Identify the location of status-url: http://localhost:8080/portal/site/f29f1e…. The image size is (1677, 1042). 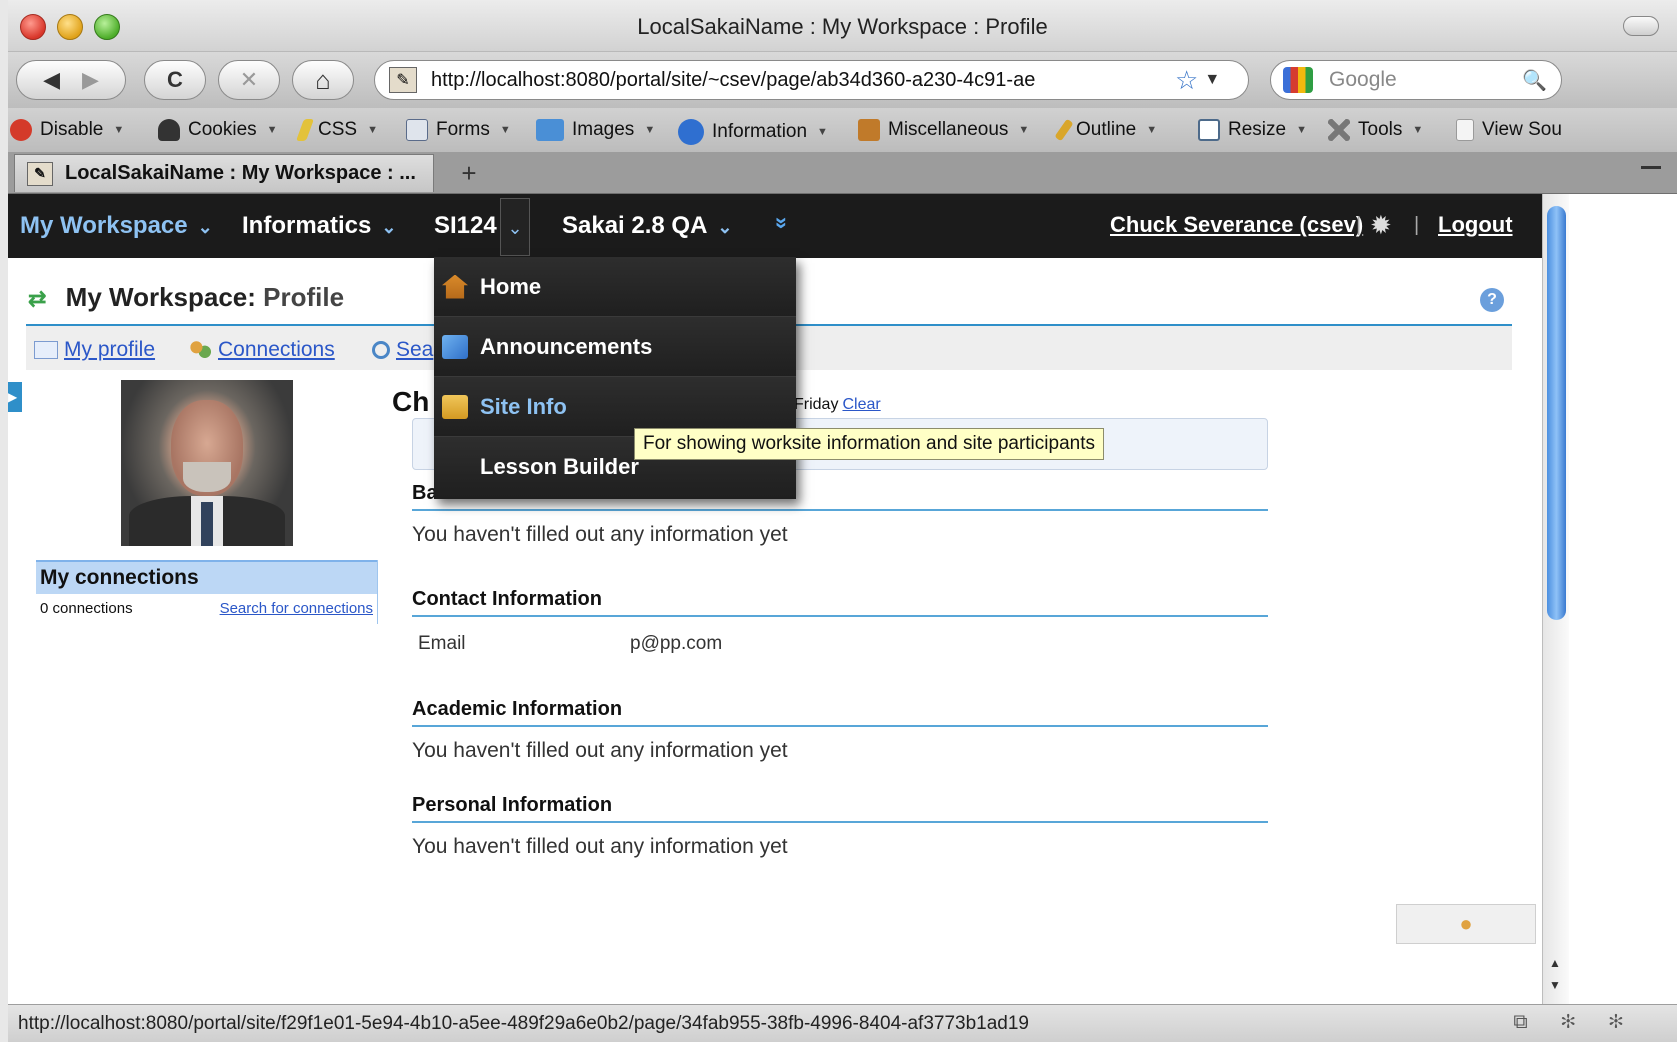
(523, 1023).